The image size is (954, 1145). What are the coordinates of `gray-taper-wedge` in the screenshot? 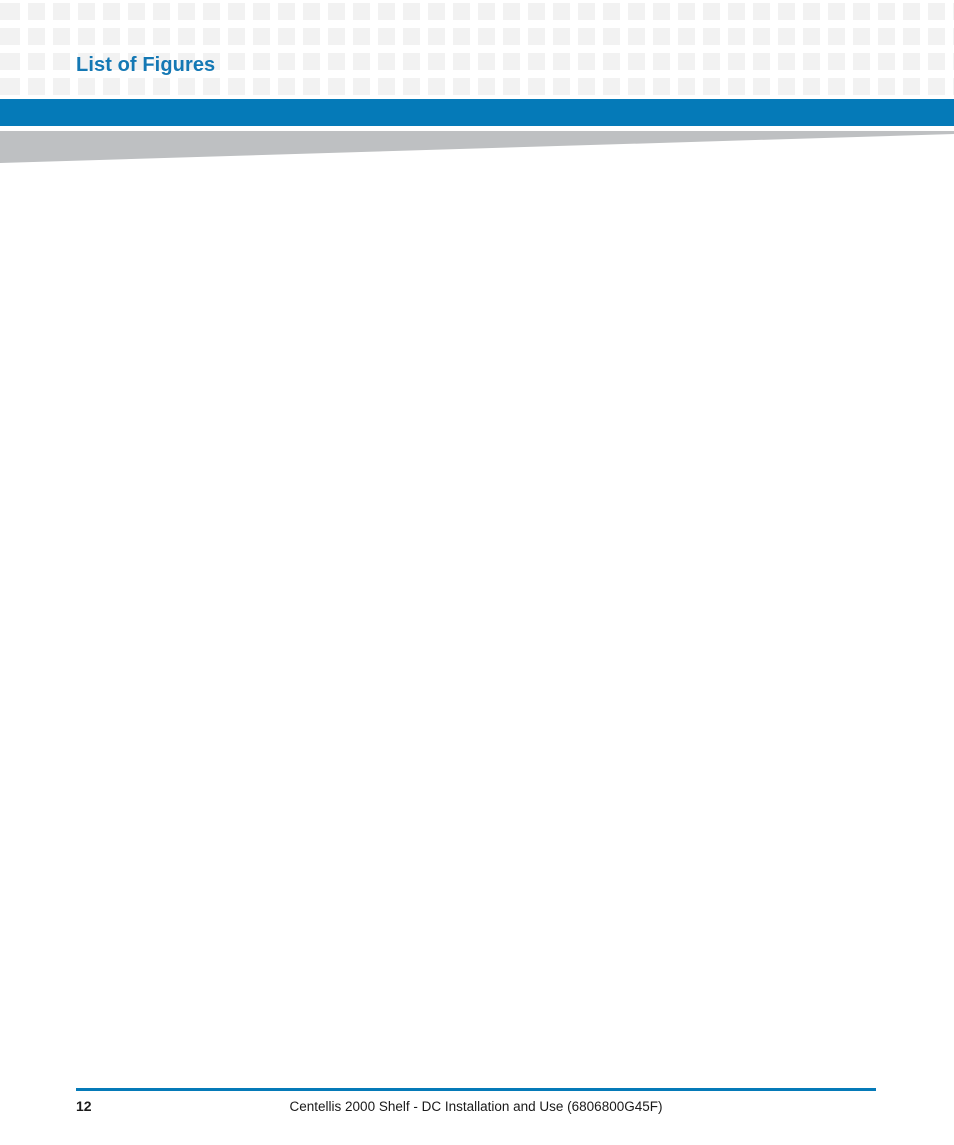 It's located at (477, 148).